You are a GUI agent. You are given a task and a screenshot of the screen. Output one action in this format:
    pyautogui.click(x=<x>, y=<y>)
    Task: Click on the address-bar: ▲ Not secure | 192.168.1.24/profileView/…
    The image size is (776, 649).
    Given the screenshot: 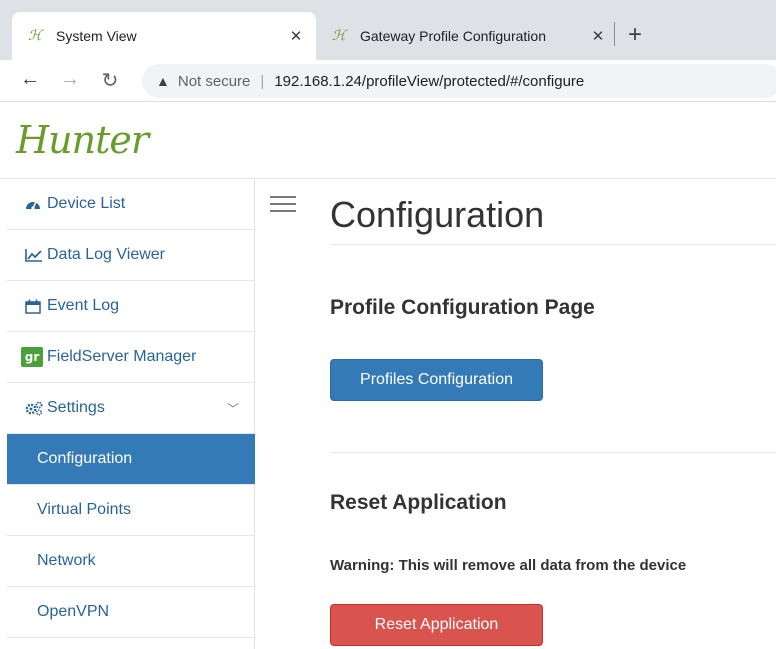 What is the action you would take?
    pyautogui.click(x=459, y=81)
    